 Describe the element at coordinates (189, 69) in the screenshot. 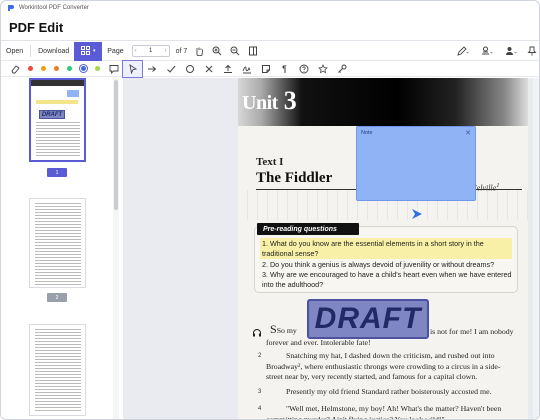

I see `circle-icon` at that location.